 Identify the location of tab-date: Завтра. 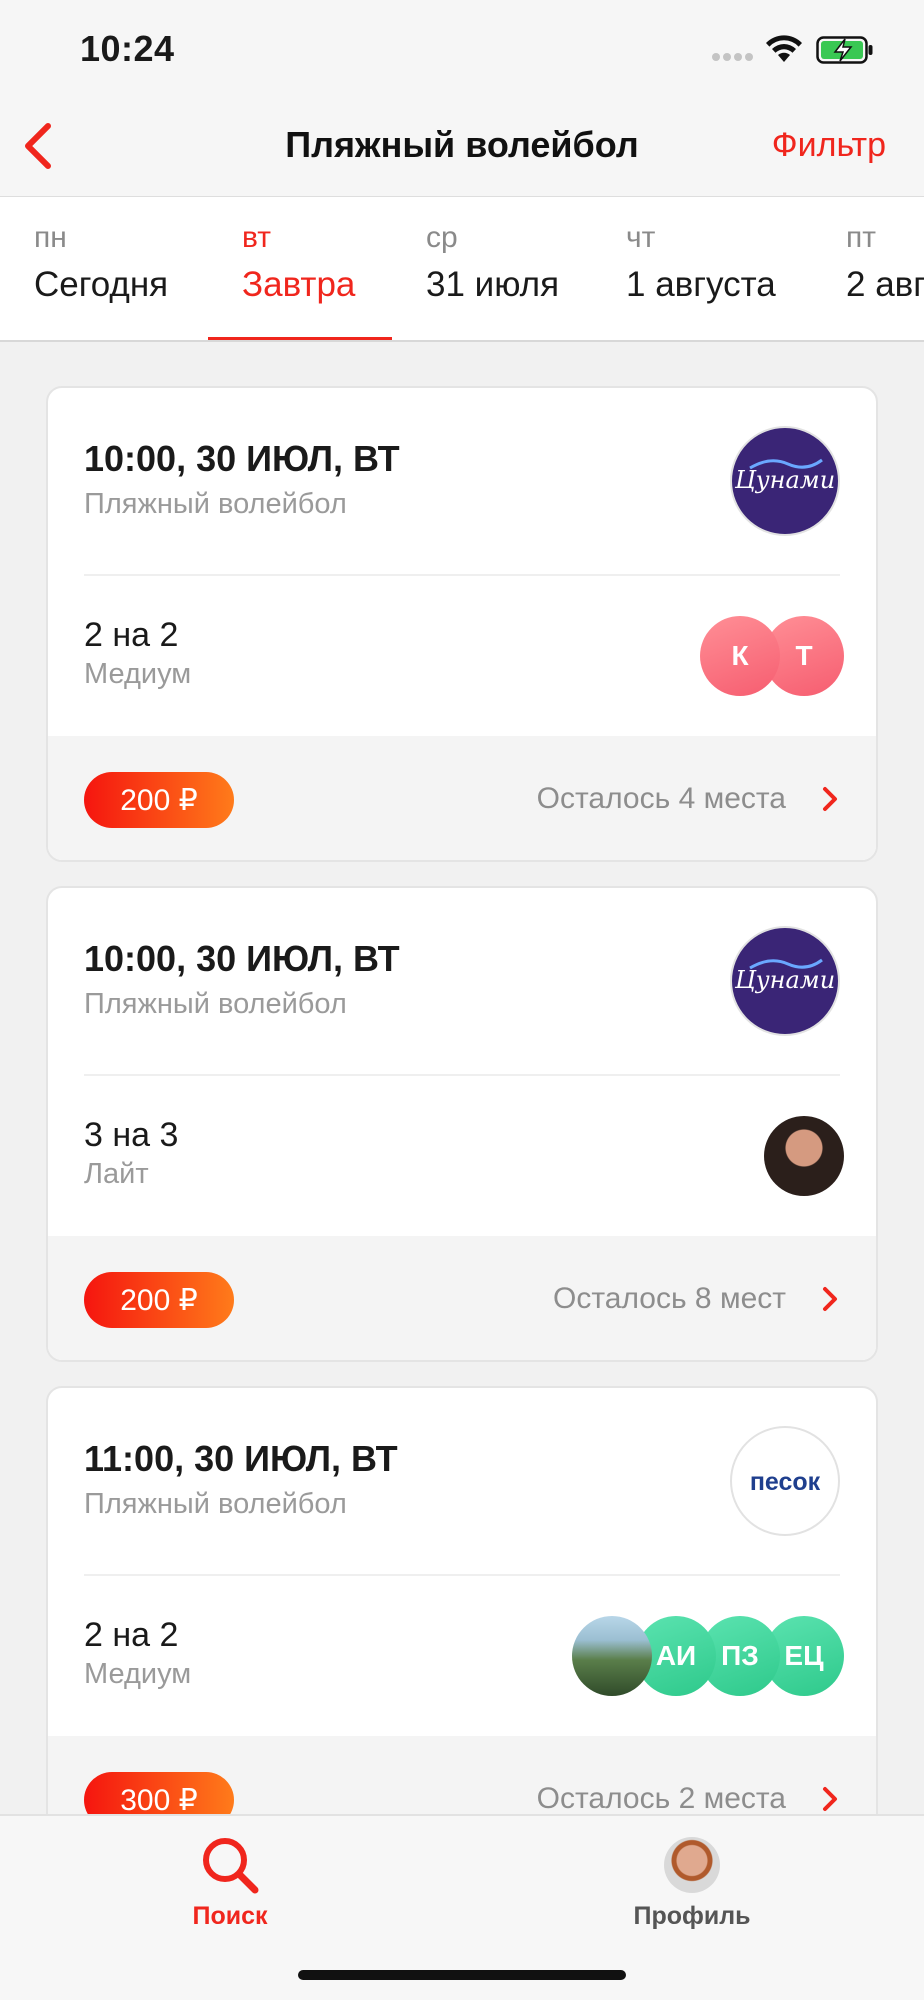
(299, 284).